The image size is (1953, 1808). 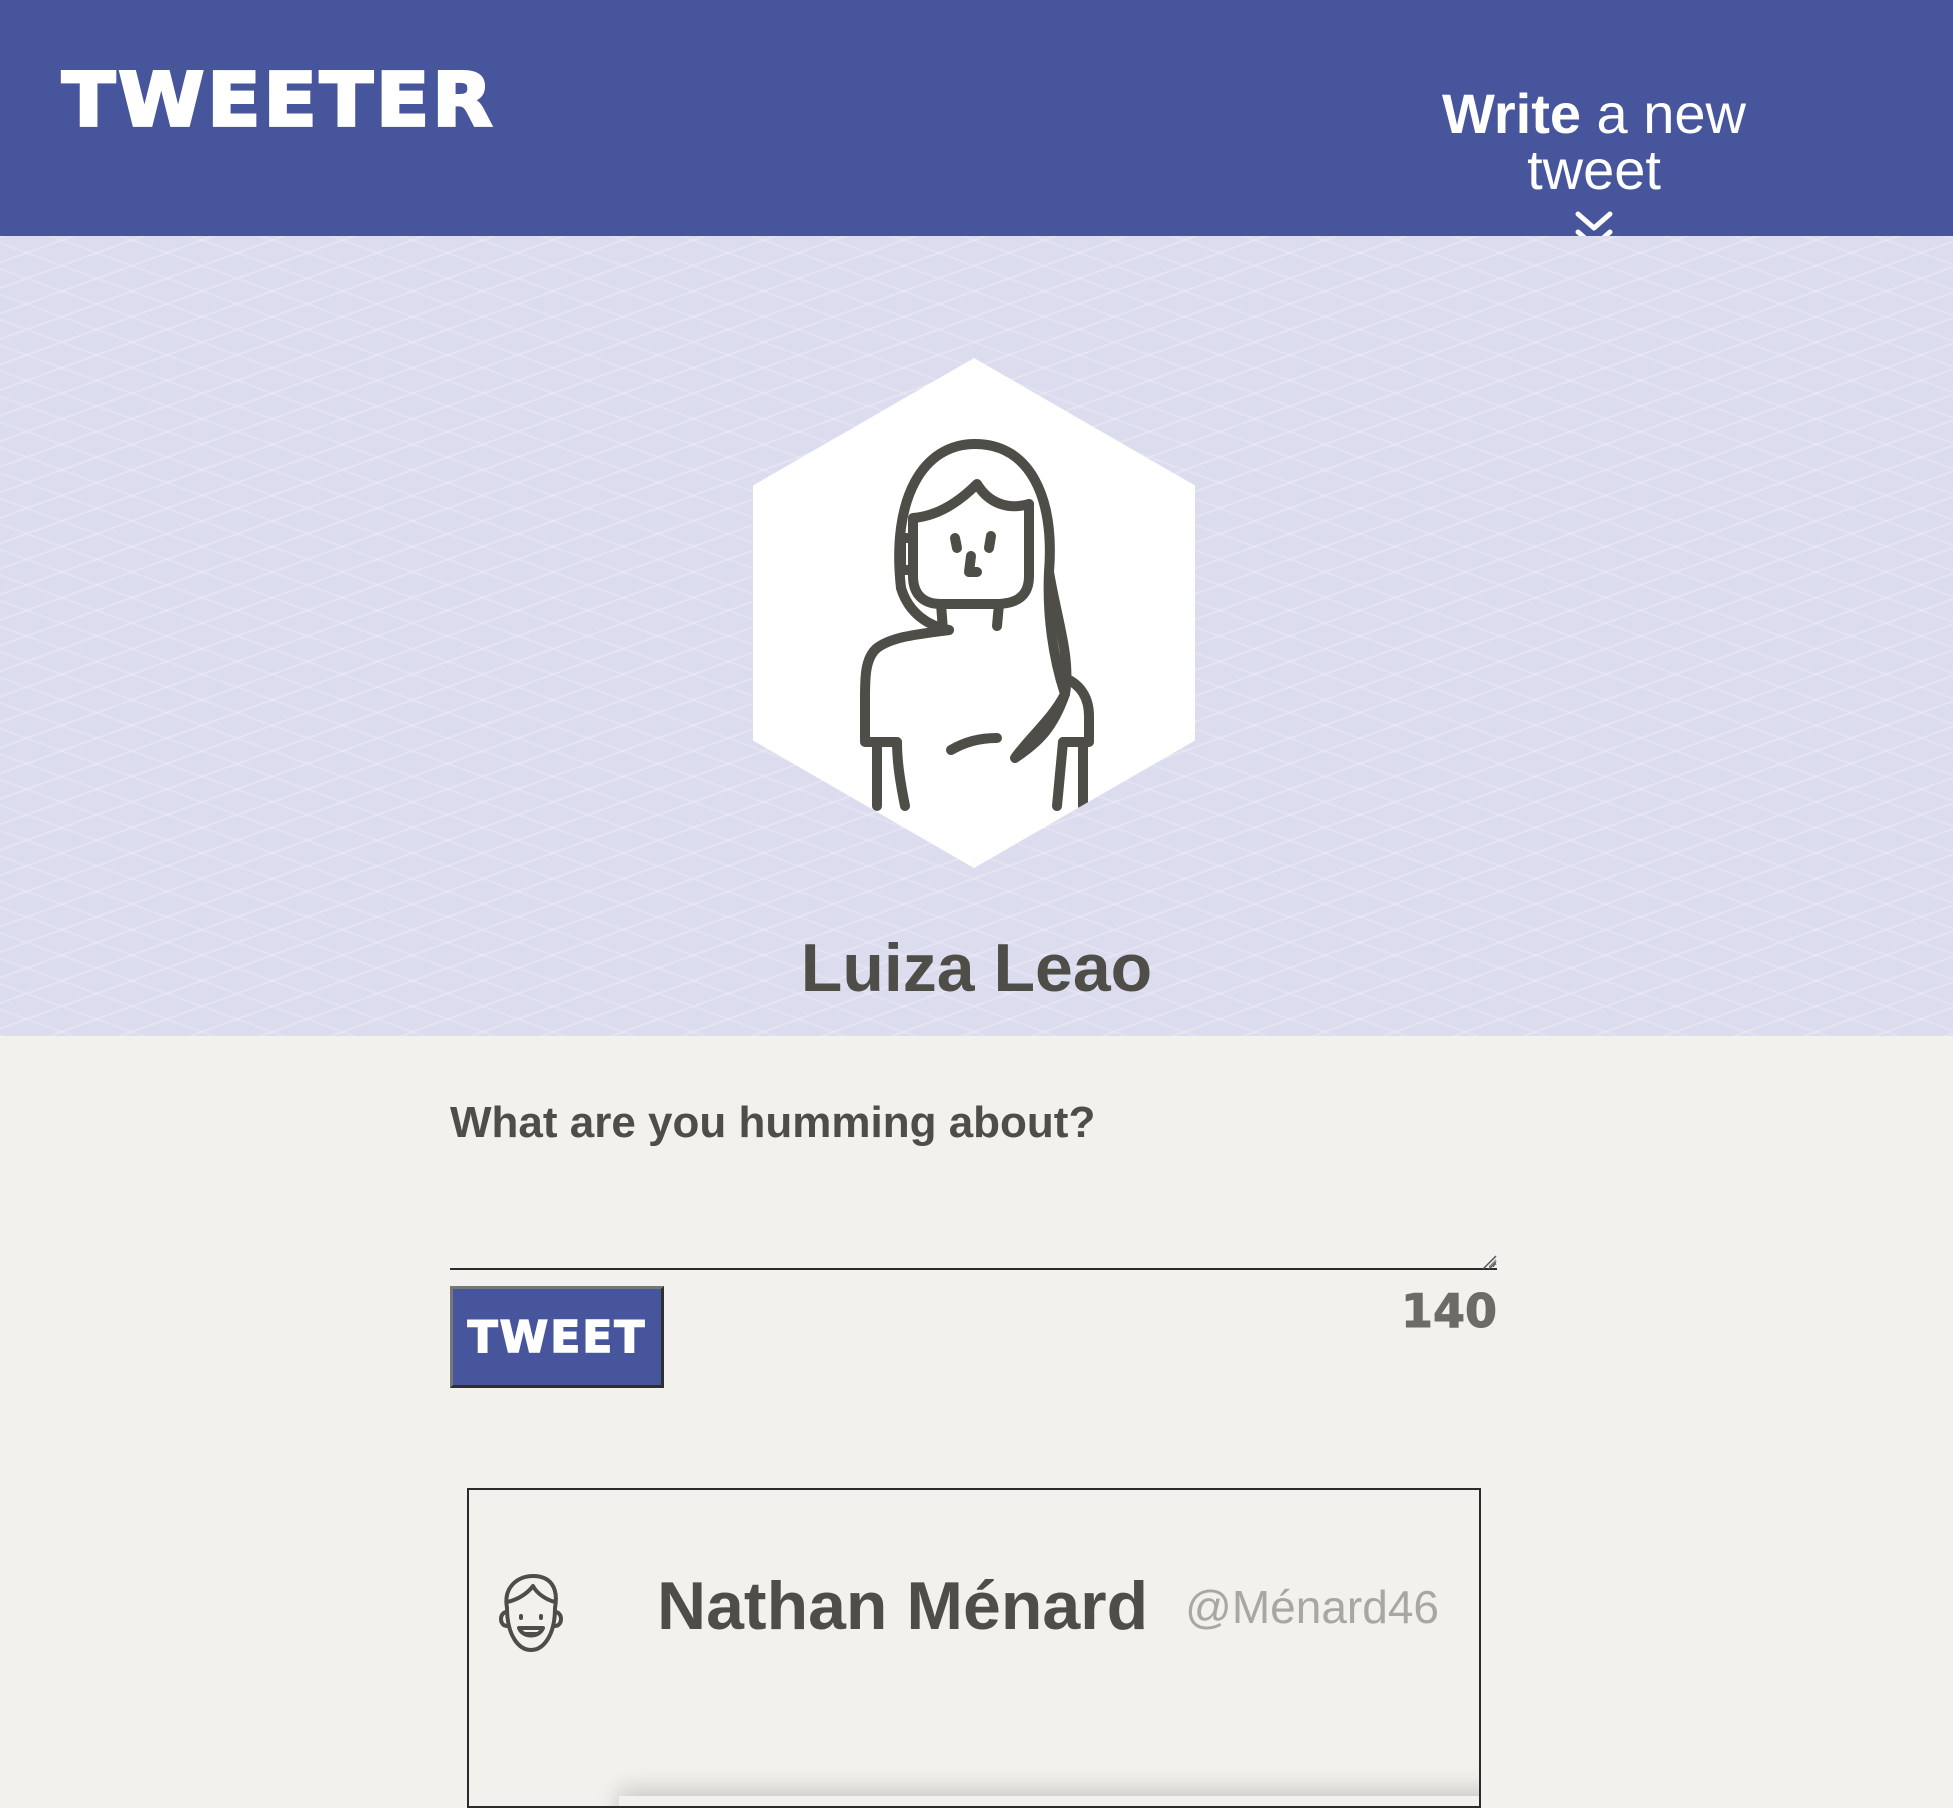 What do you see at coordinates (1448, 1311) in the screenshot?
I see `char-counter: 140` at bounding box center [1448, 1311].